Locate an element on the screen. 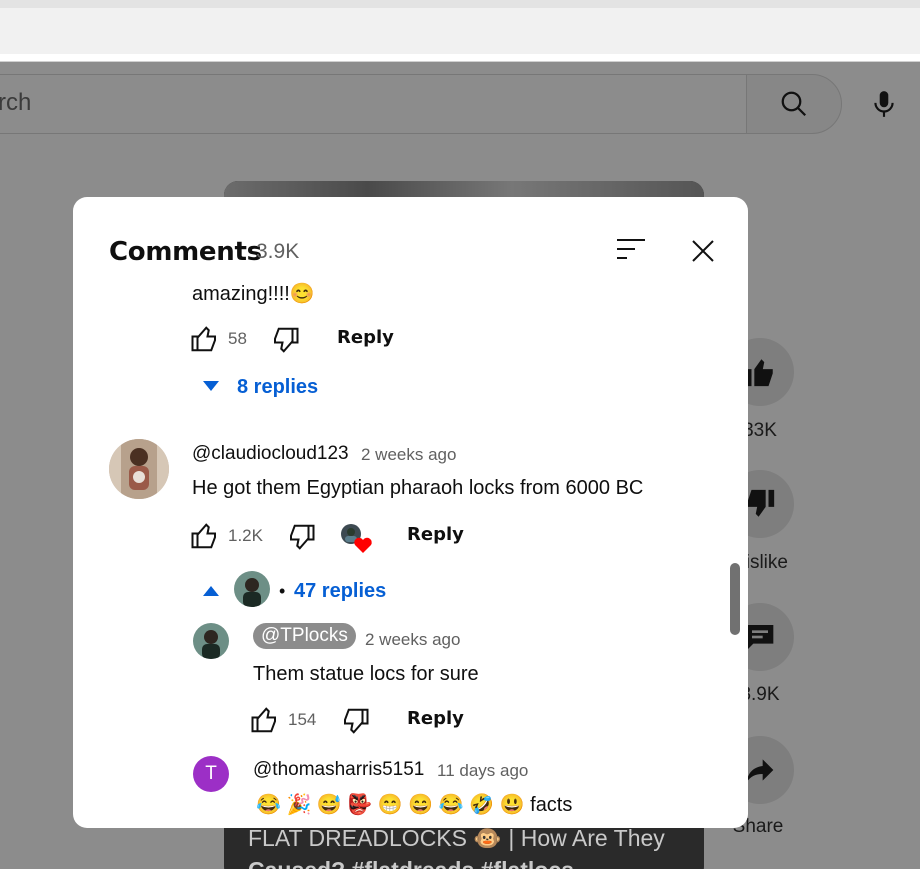  search-icon is located at coordinates (794, 104).